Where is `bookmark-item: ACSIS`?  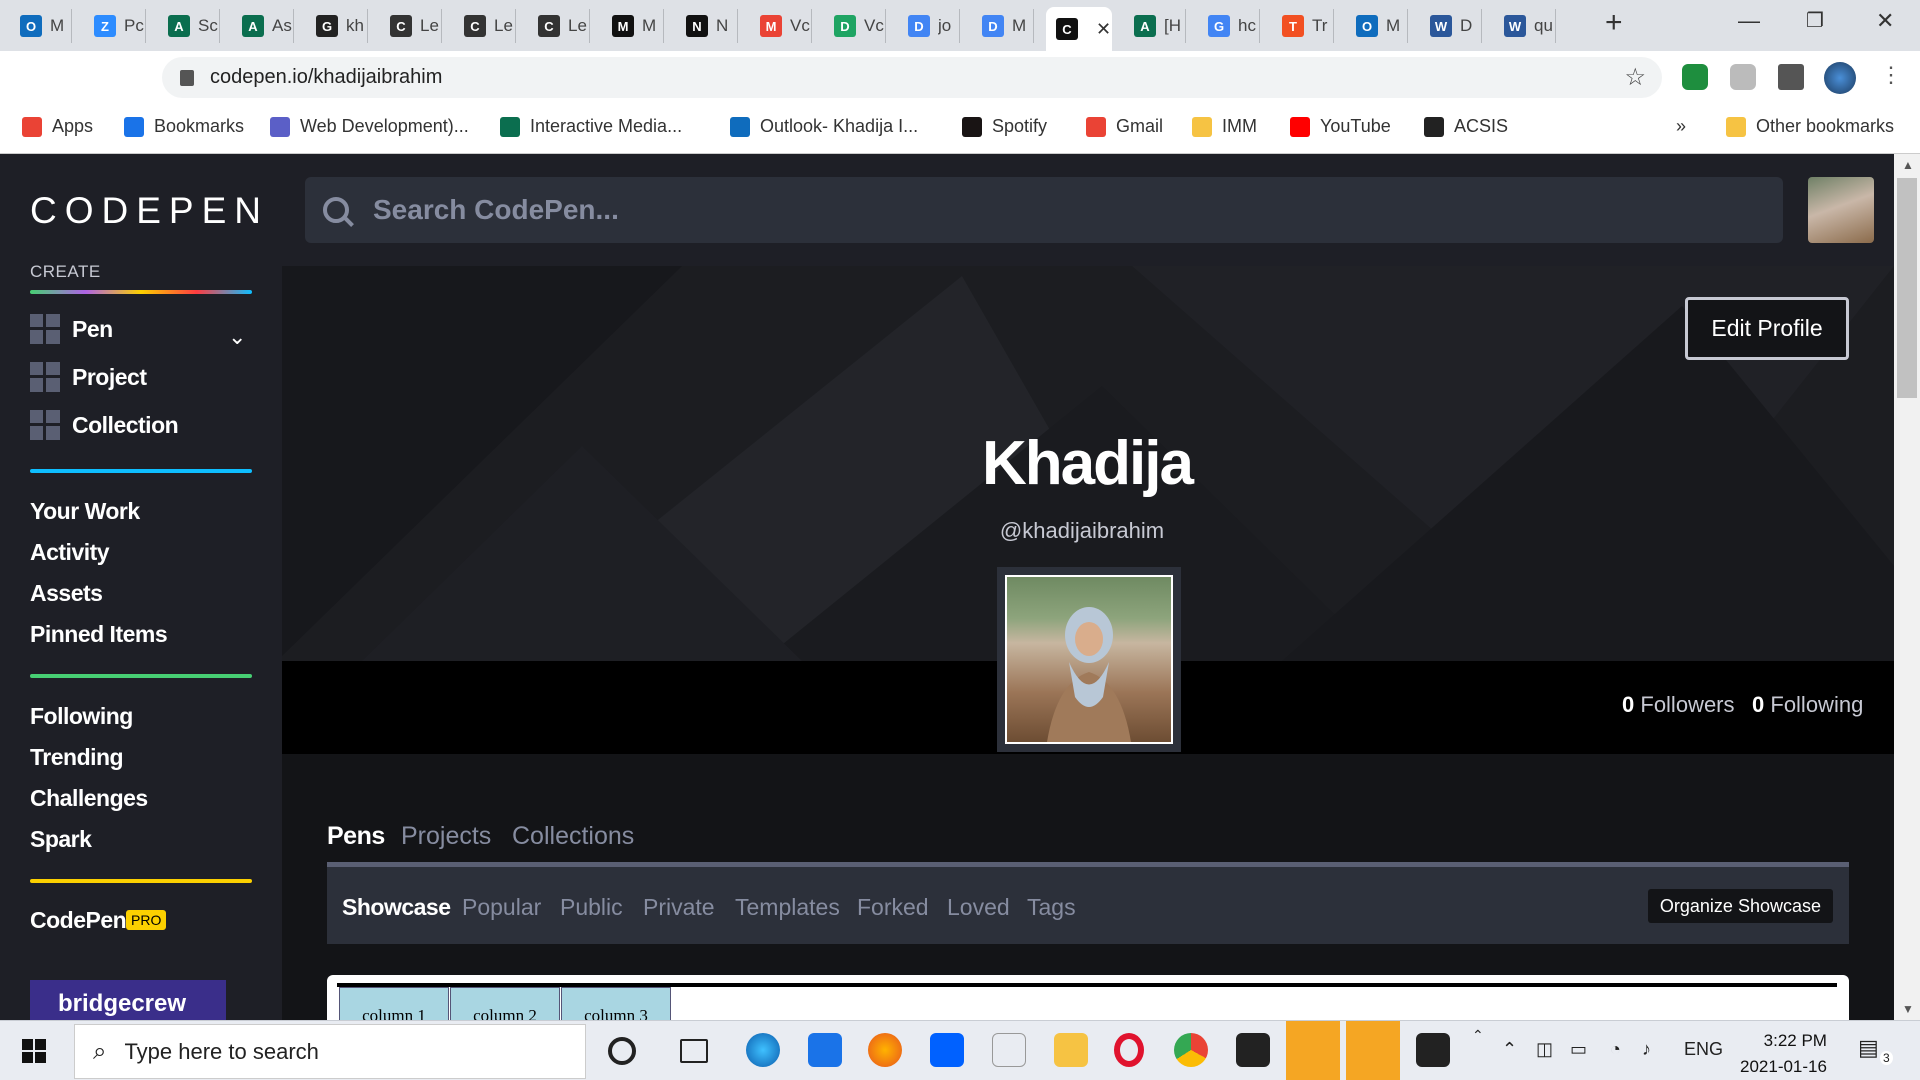 bookmark-item: ACSIS is located at coordinates (1466, 126).